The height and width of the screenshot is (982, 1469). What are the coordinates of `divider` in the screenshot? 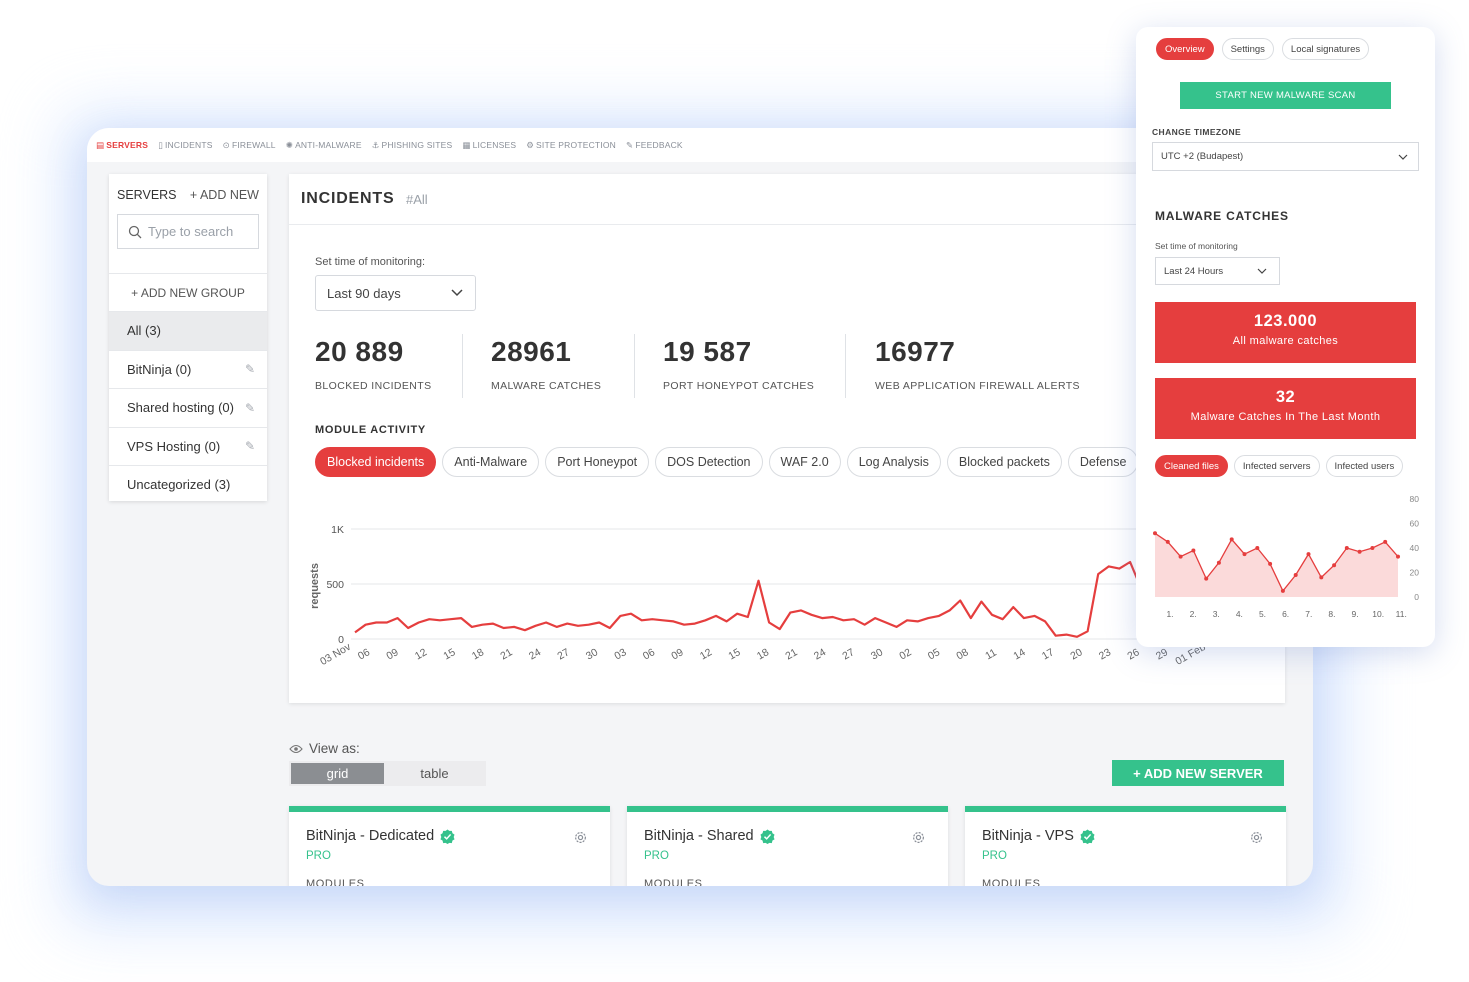 It's located at (634, 366).